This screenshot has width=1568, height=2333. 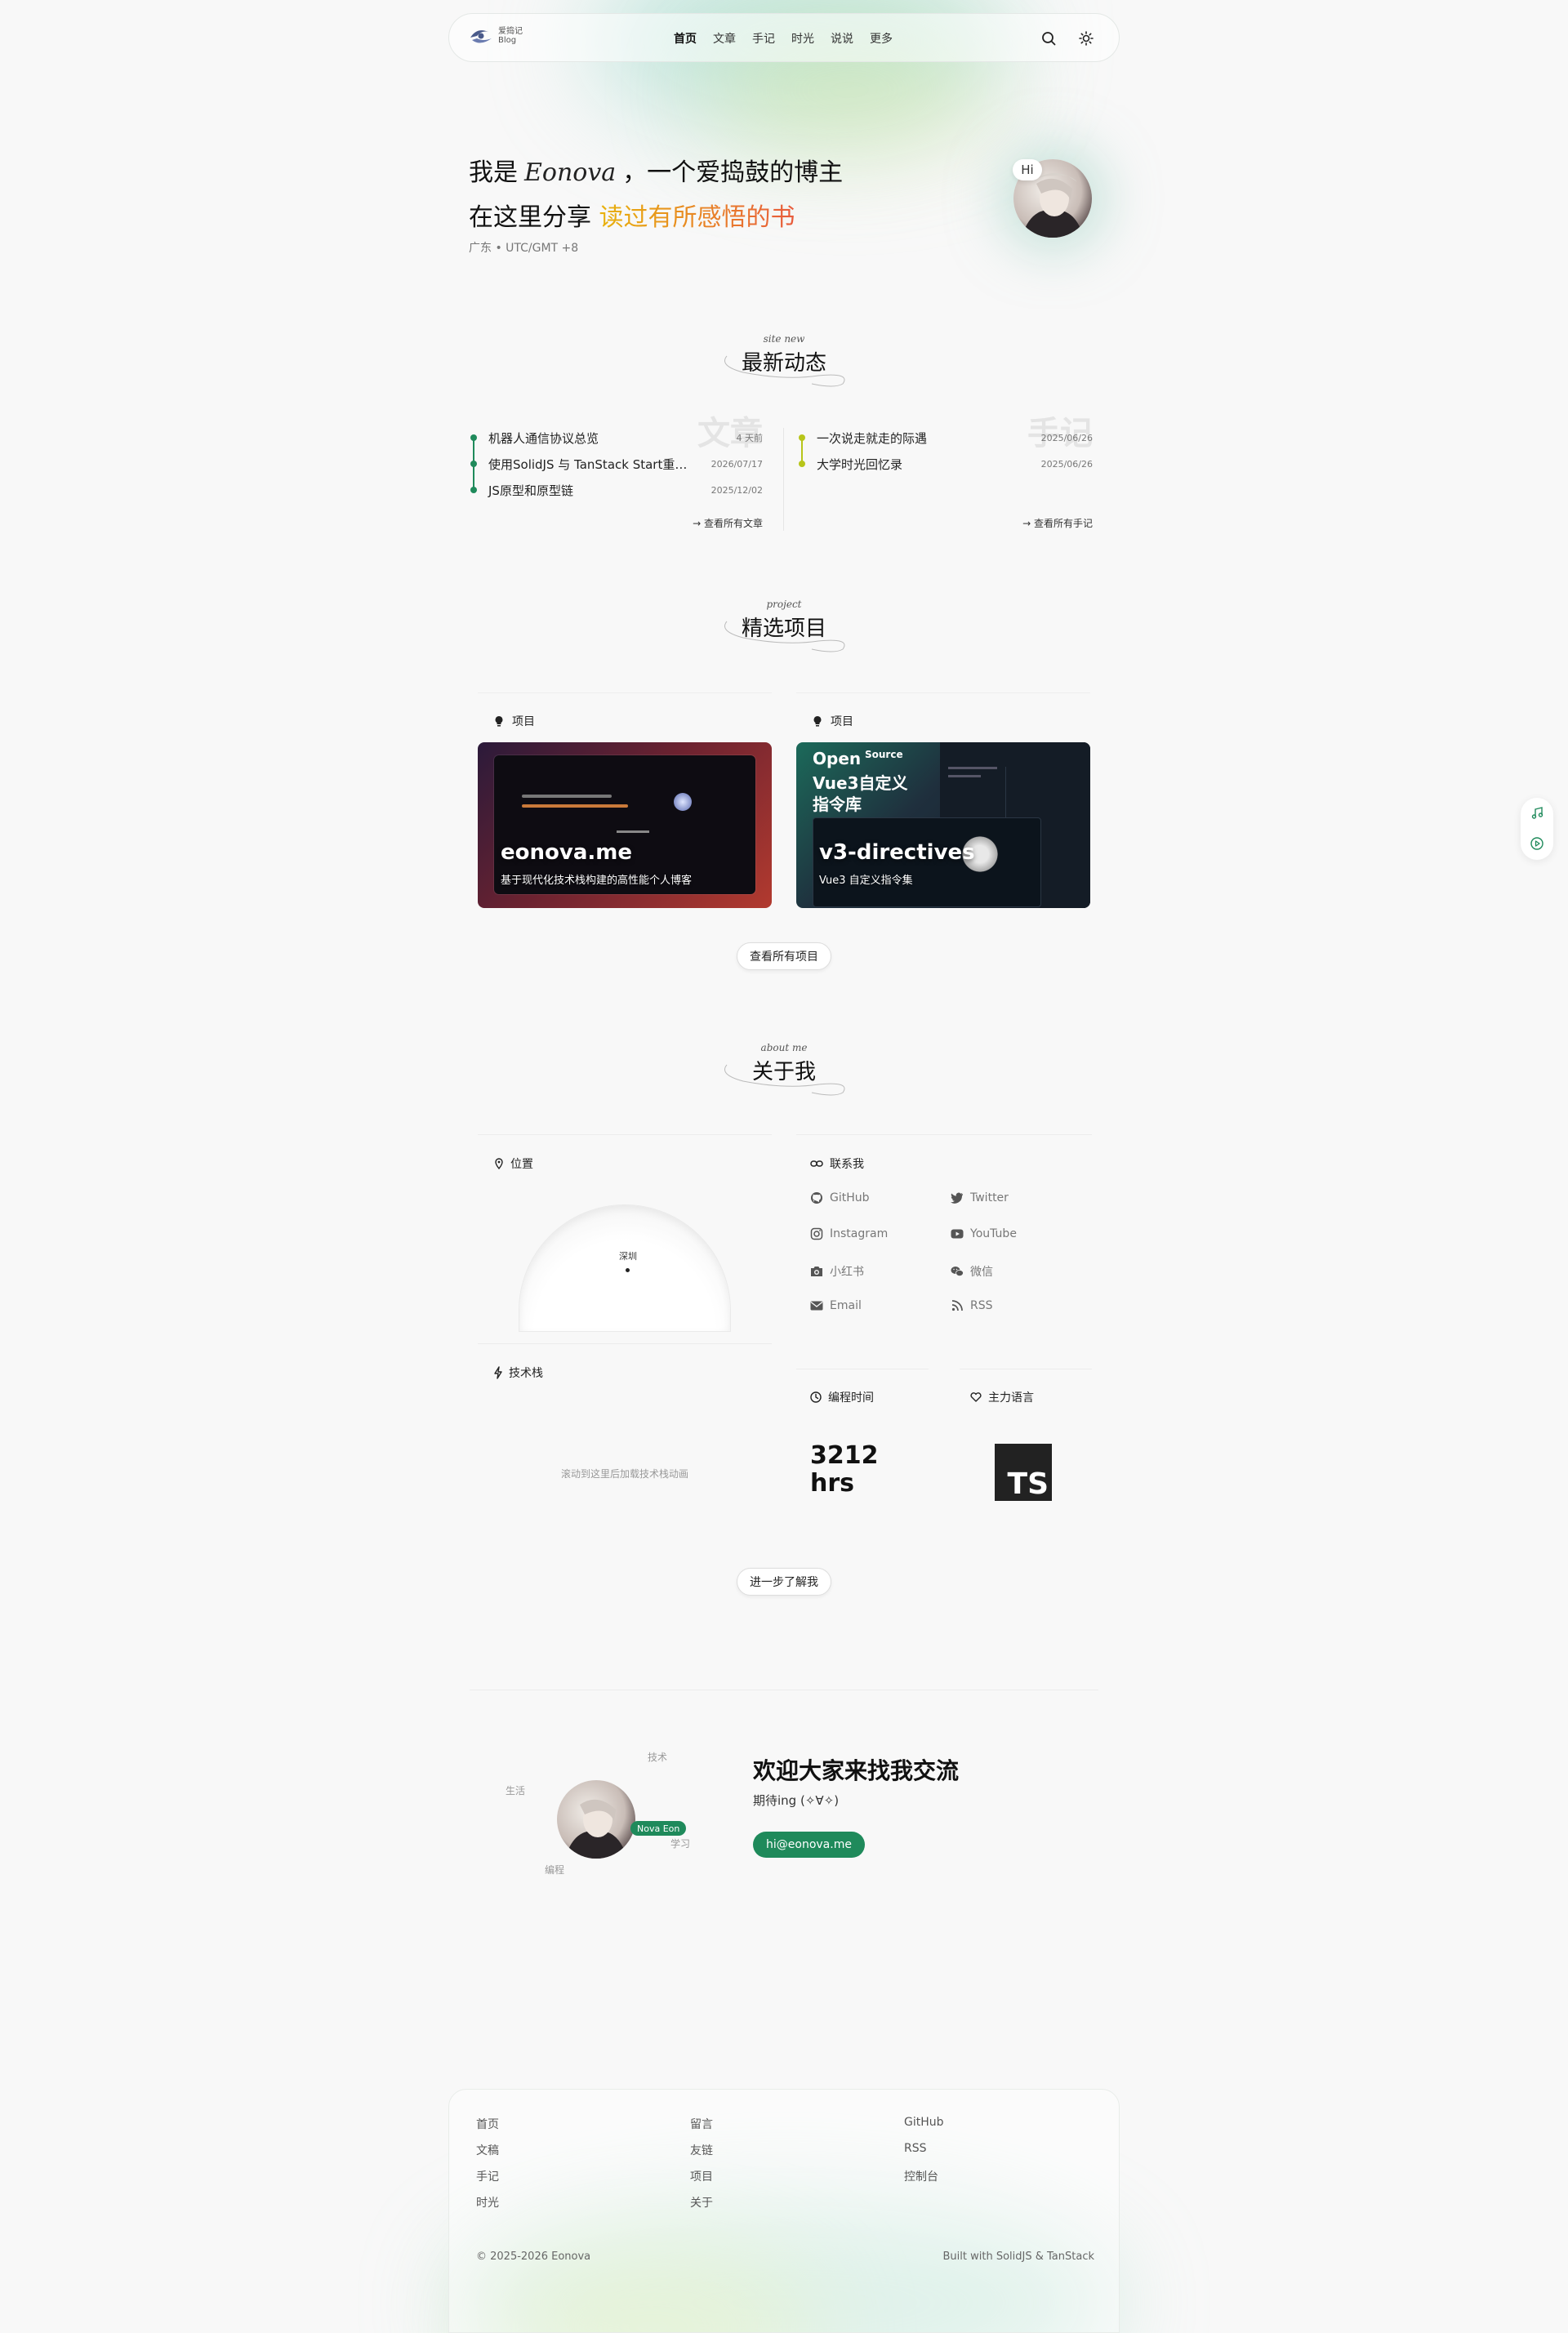 I want to click on map-pin-icon, so click(x=499, y=1164).